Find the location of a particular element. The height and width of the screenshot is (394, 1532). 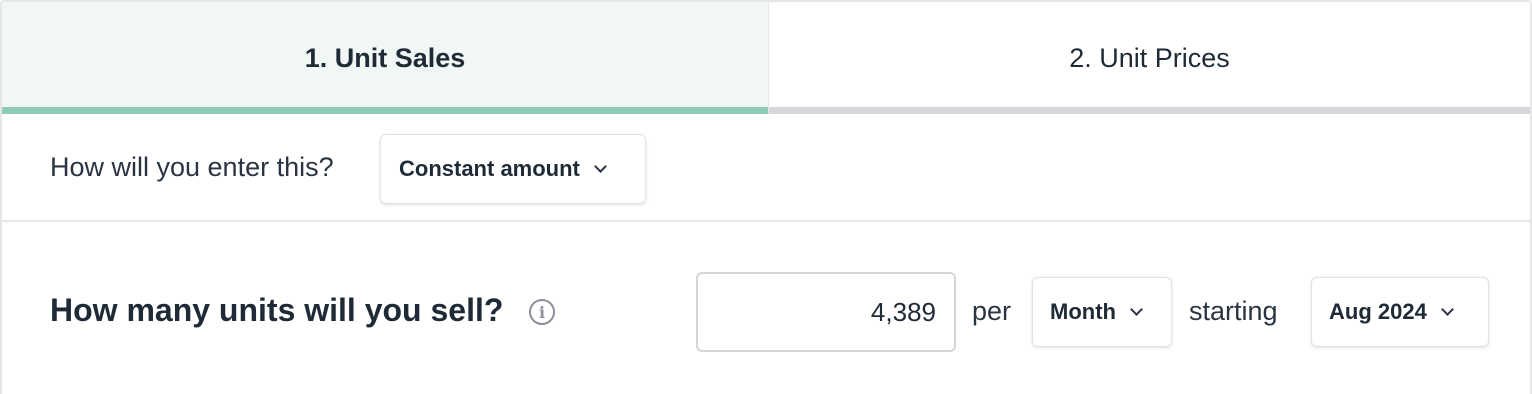

units-input is located at coordinates (826, 312).